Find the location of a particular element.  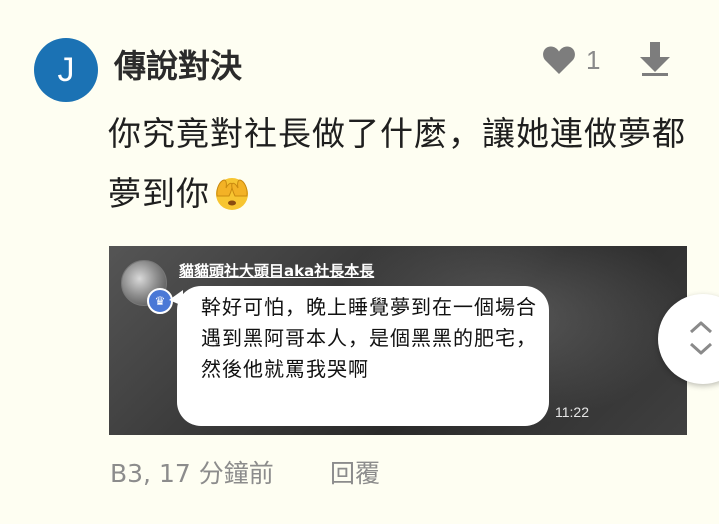

sender-name: 貓貓頭社大頭目aka社長本長 is located at coordinates (277, 271).